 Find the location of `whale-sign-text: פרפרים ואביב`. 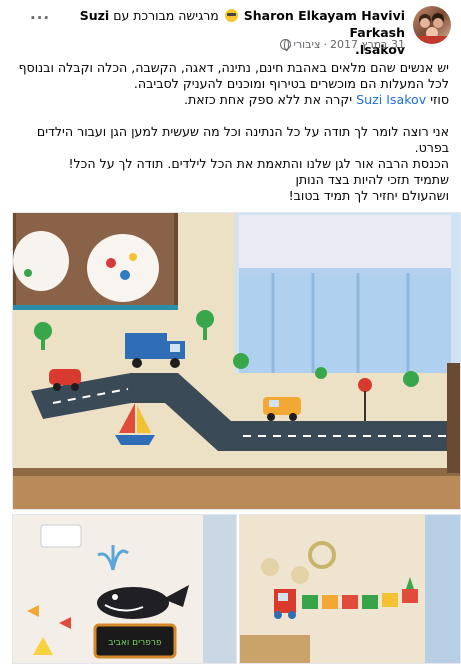

whale-sign-text: פרפרים ואביב is located at coordinates (135, 643).